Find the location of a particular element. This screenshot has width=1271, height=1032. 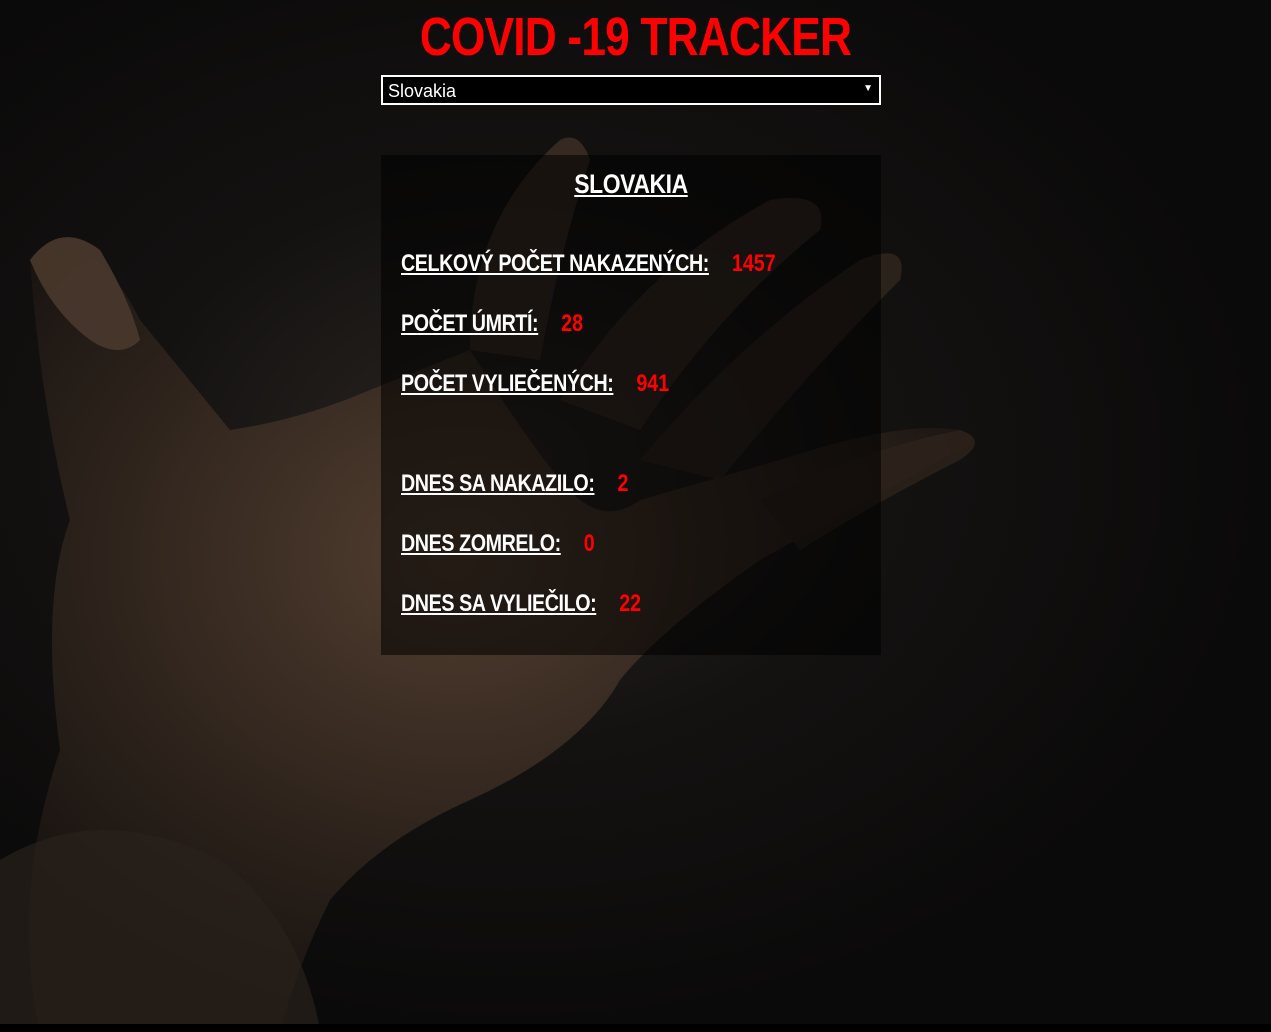

stat-row-recovered: POČET VYLIEČENÝCH: 941 is located at coordinates (535, 384).